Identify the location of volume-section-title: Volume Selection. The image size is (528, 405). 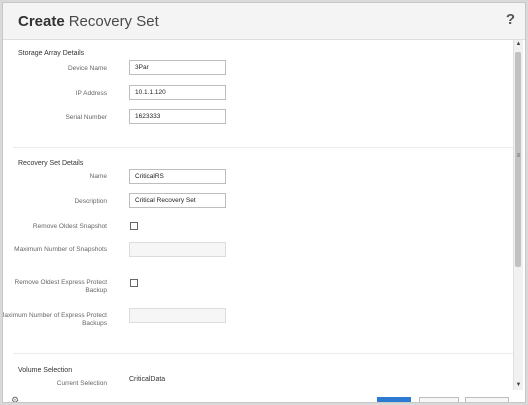
(45, 370).